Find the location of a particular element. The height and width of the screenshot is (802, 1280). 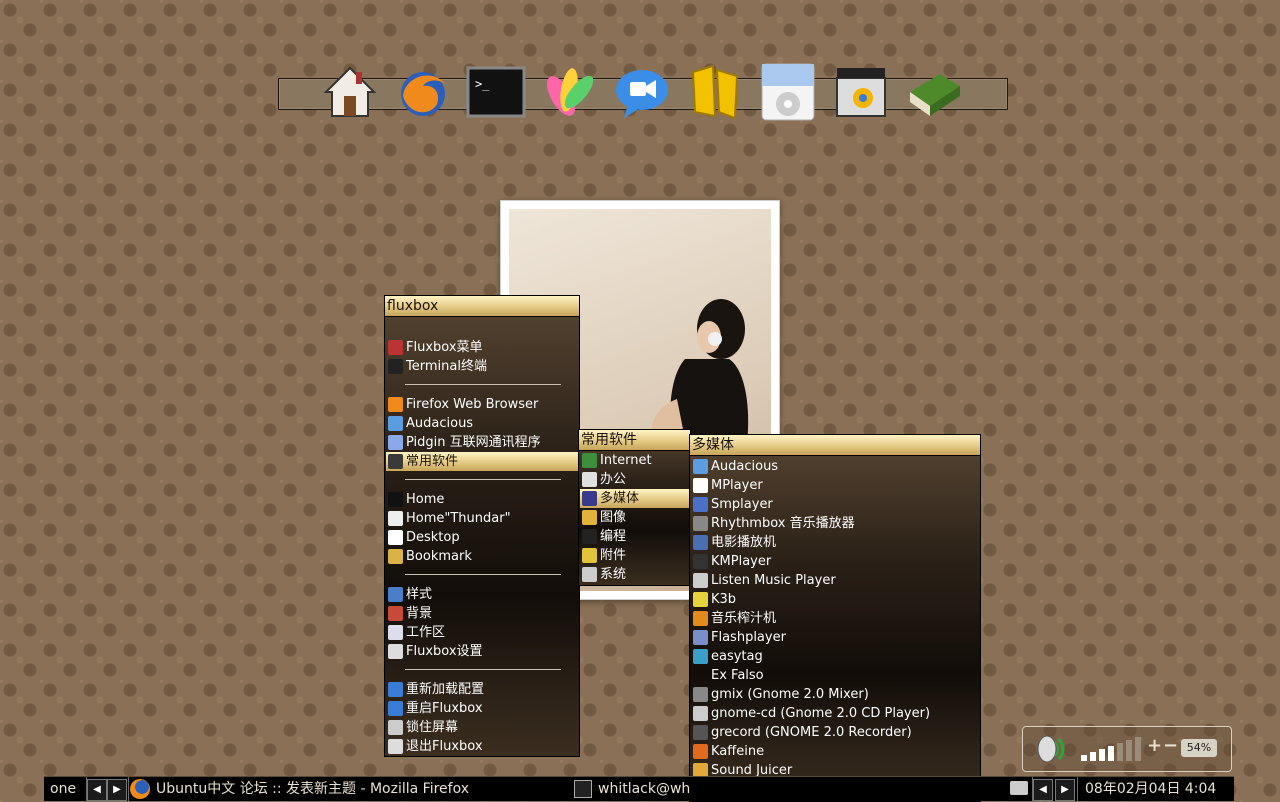

programming-icon is located at coordinates (589, 536).